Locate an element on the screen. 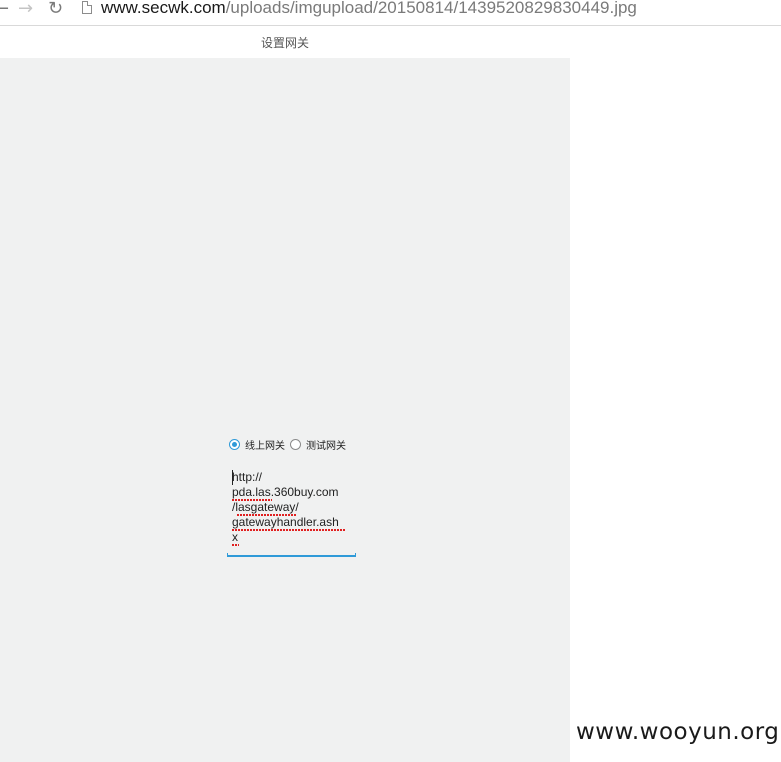  gateway-radio-group: 线上网关 测试网关 is located at coordinates (290, 444).